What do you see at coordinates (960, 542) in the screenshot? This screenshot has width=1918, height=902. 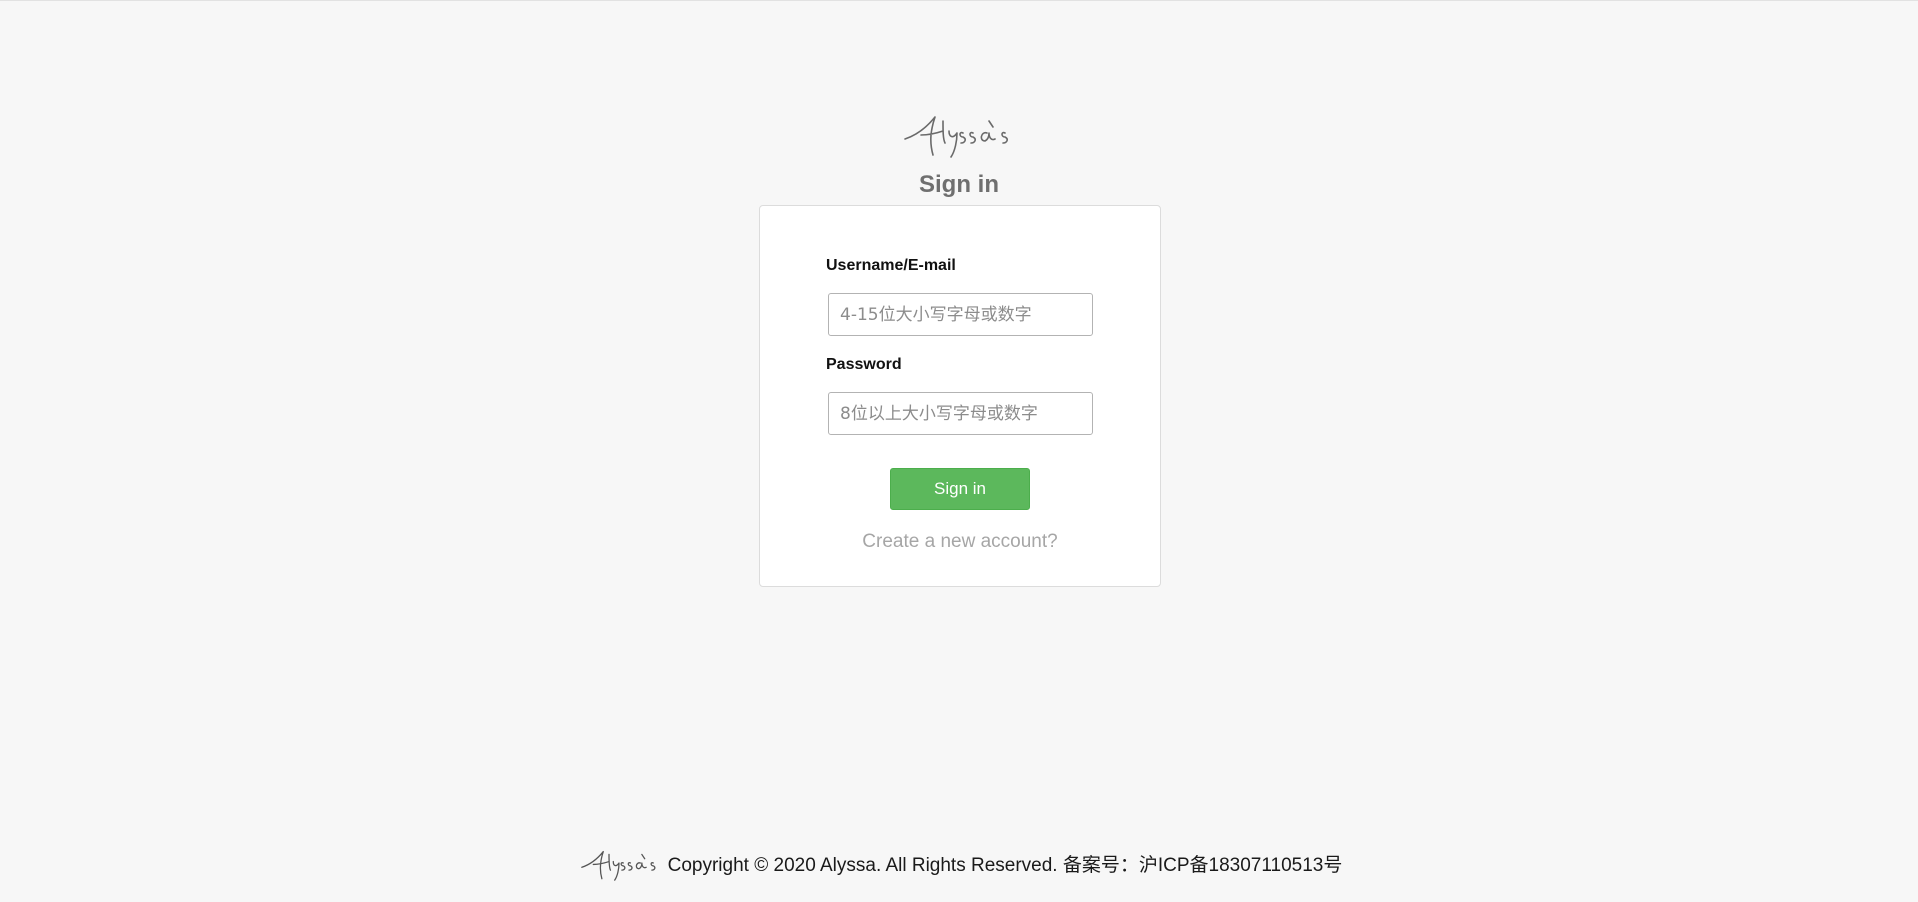 I see `create-account-link: Create a new account?` at bounding box center [960, 542].